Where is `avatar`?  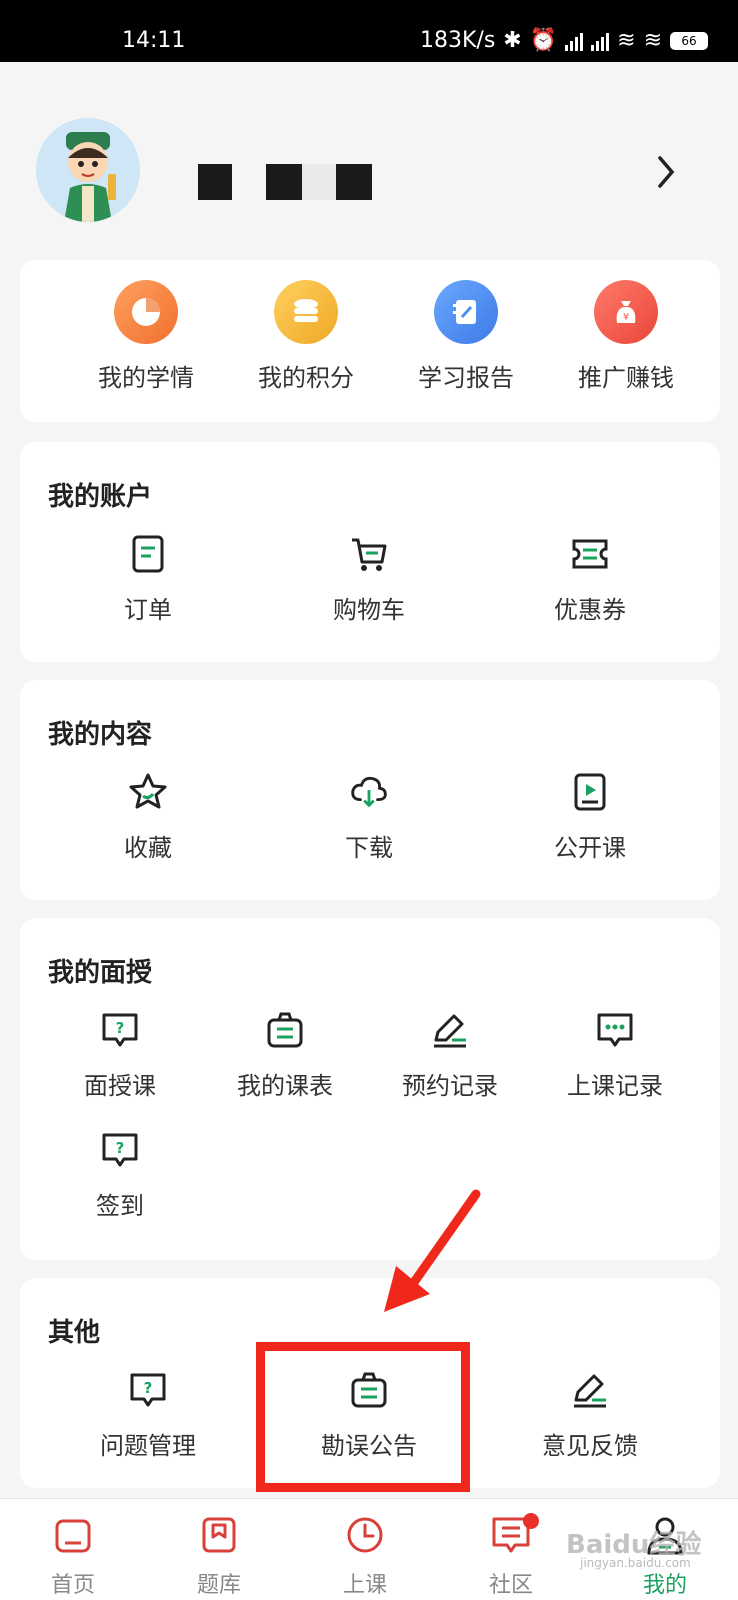
avatar is located at coordinates (88, 170).